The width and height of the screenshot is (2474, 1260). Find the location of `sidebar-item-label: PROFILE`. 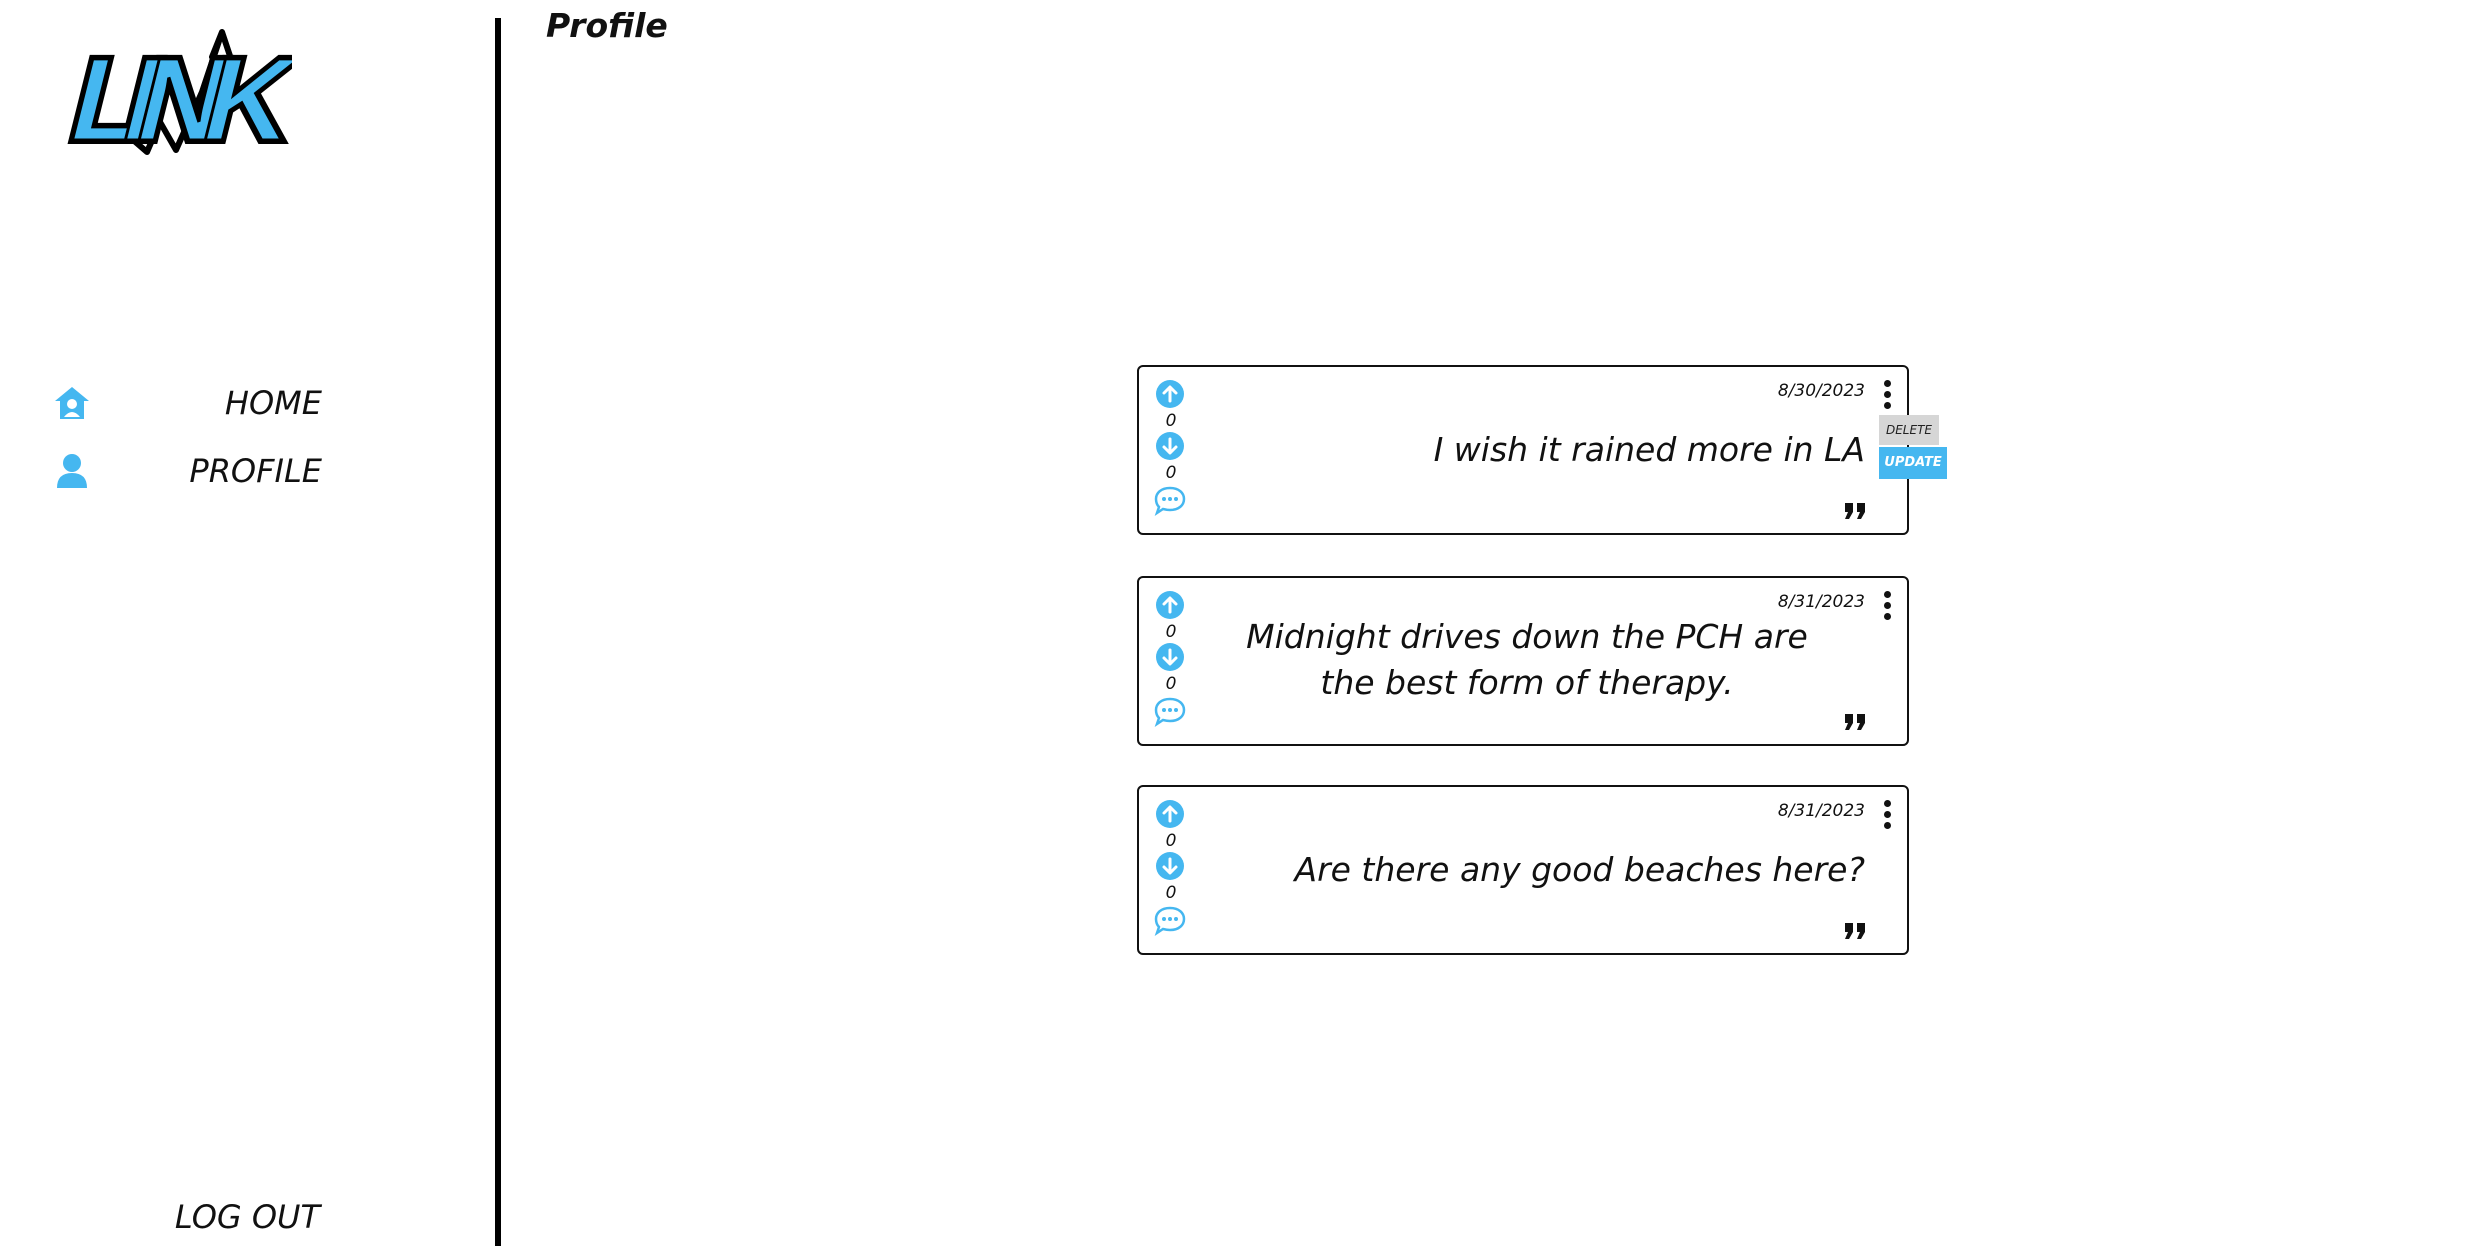

sidebar-item-label: PROFILE is located at coordinates (255, 471).